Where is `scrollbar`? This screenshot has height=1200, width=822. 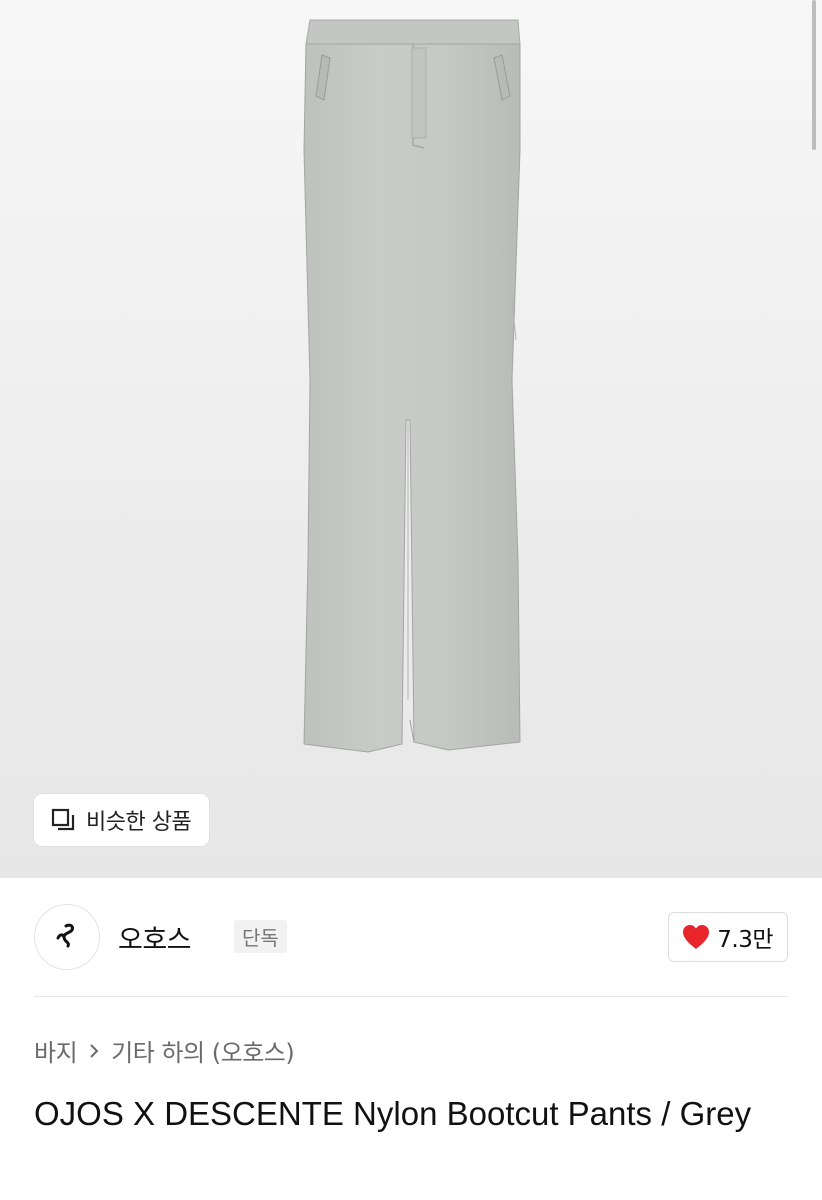 scrollbar is located at coordinates (814, 75).